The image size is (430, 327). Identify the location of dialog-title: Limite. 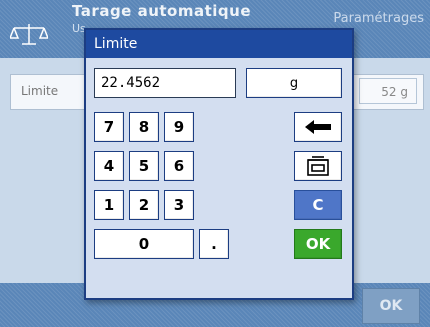
(219, 44).